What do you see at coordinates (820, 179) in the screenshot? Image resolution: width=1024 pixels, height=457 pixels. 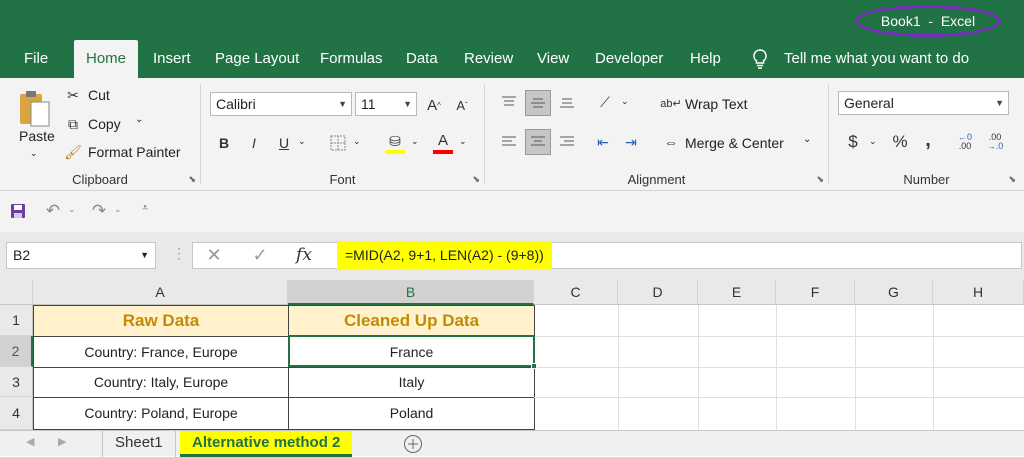 I see `alignment-launcher-icon: ⬊` at bounding box center [820, 179].